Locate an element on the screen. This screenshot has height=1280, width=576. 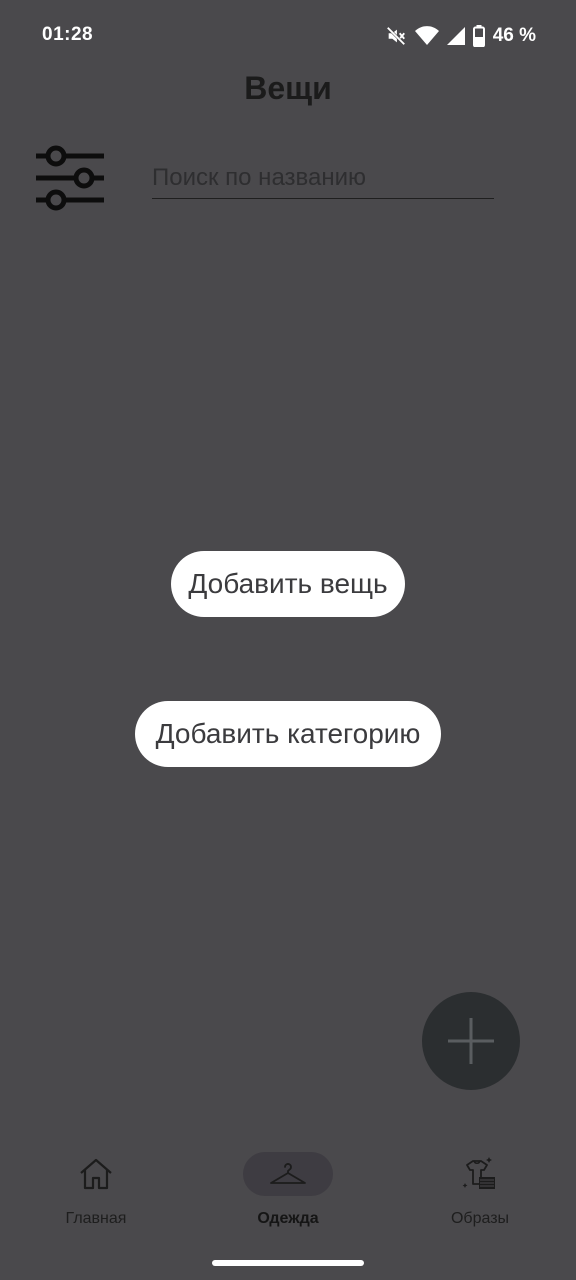
home-icon is located at coordinates (96, 1174).